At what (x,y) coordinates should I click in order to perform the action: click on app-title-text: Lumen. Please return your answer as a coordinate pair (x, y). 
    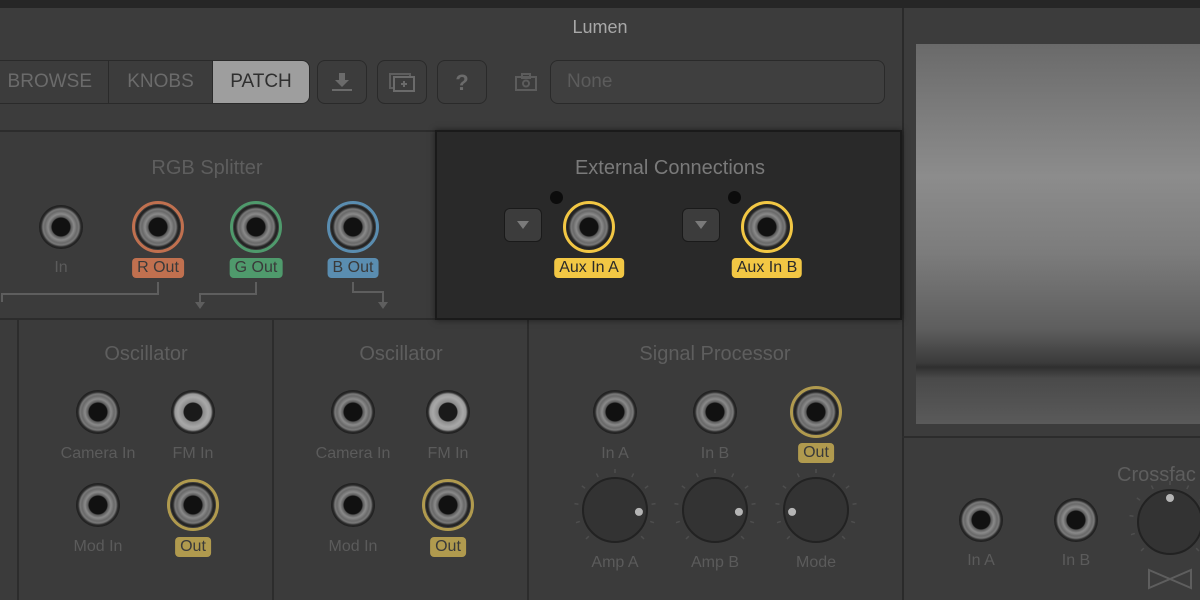
    Looking at the image, I should click on (600, 27).